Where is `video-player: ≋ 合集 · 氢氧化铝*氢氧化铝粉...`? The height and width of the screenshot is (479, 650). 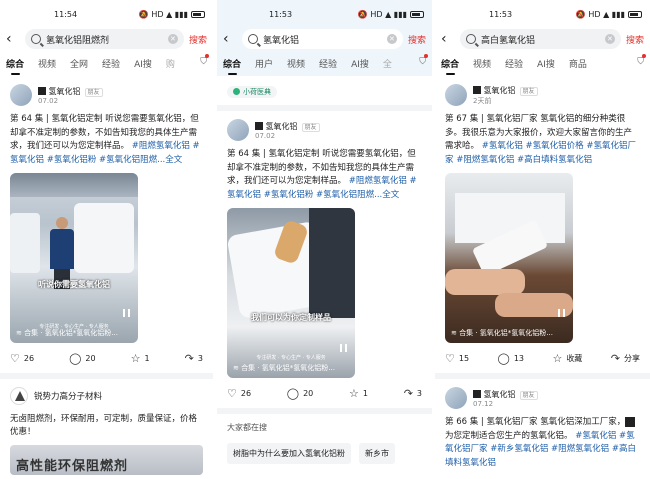 video-player: ≋ 合集 · 氢氧化铝*氢氧化铝粉... is located at coordinates (509, 258).